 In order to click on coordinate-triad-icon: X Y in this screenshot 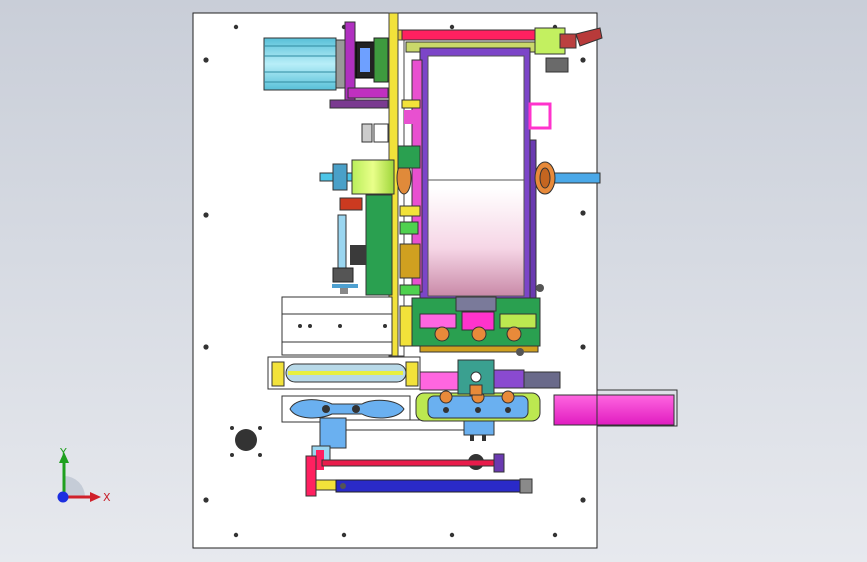, I will do `click(84, 475)`.